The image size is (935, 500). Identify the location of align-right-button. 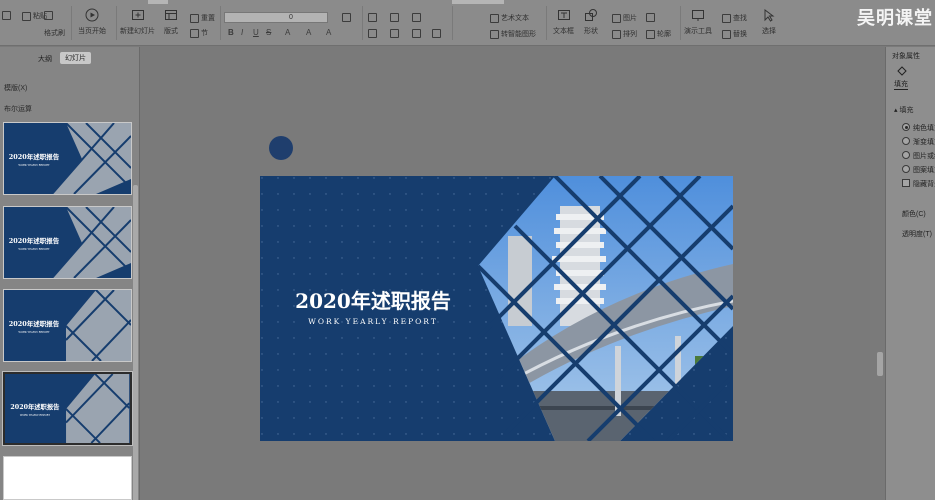
(416, 33).